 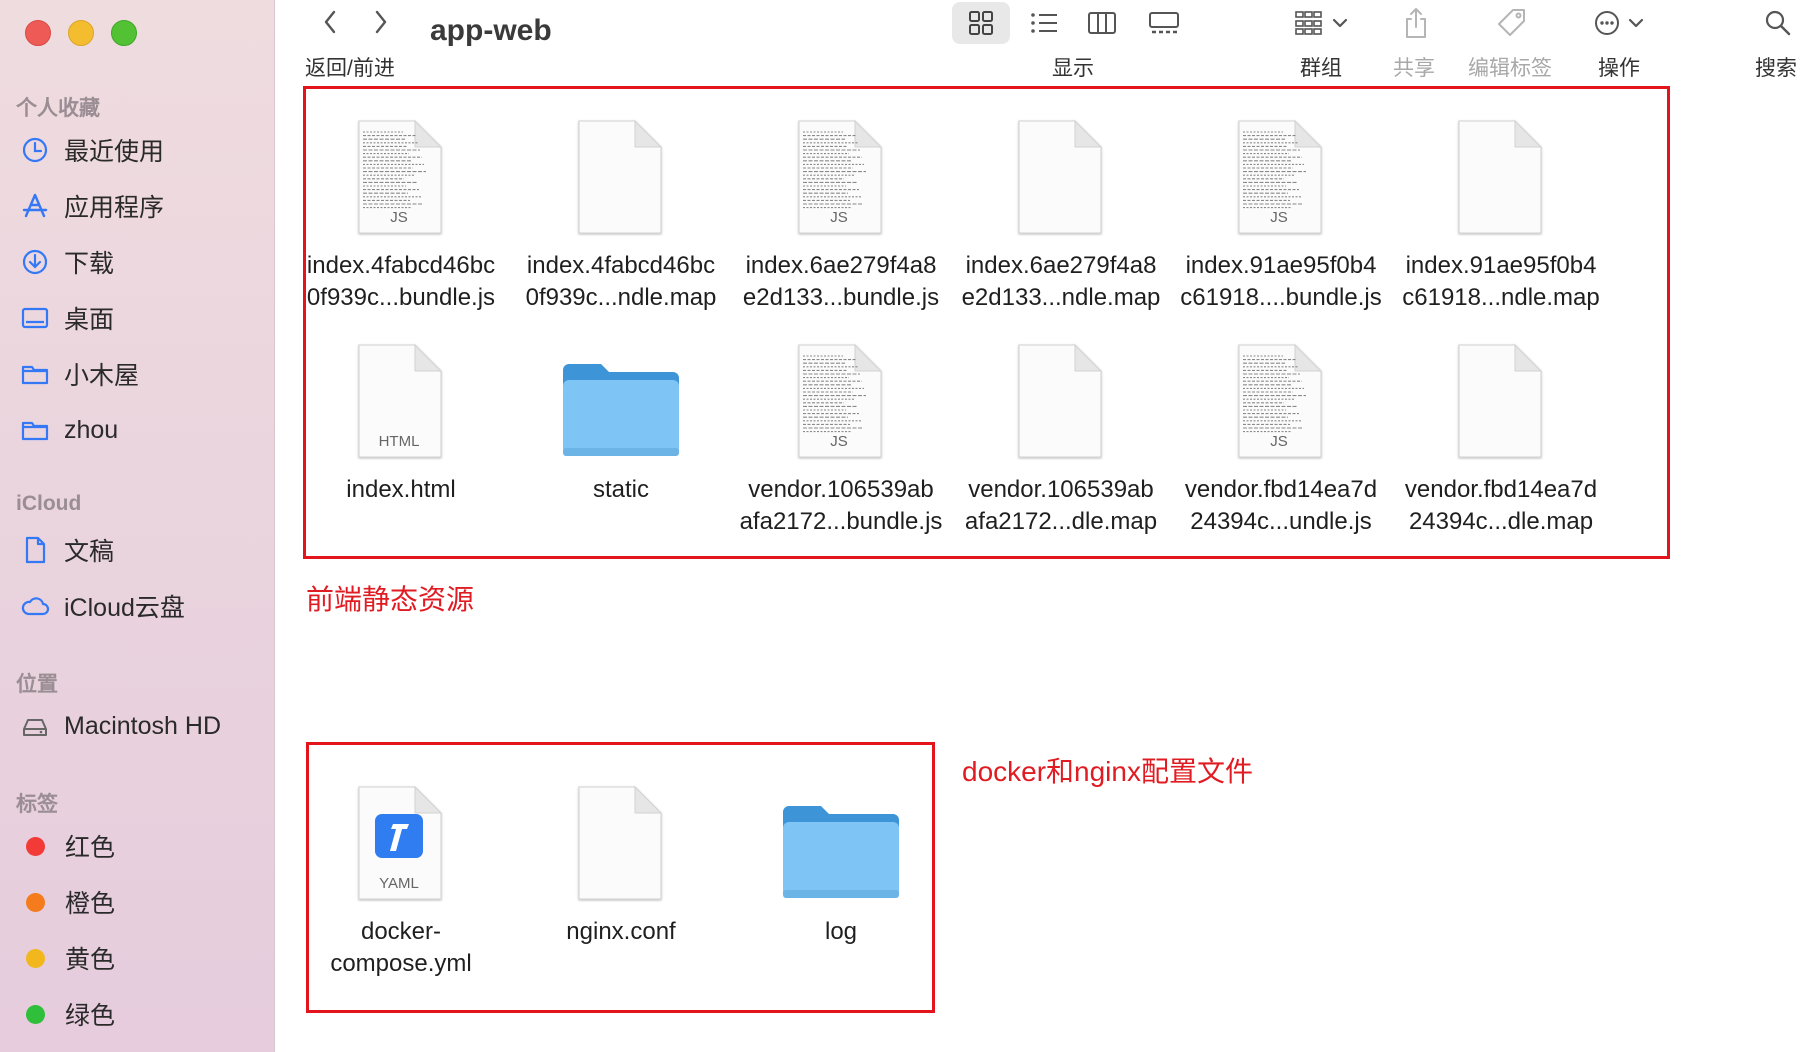 What do you see at coordinates (124, 33) in the screenshot?
I see `zoom-window-button` at bounding box center [124, 33].